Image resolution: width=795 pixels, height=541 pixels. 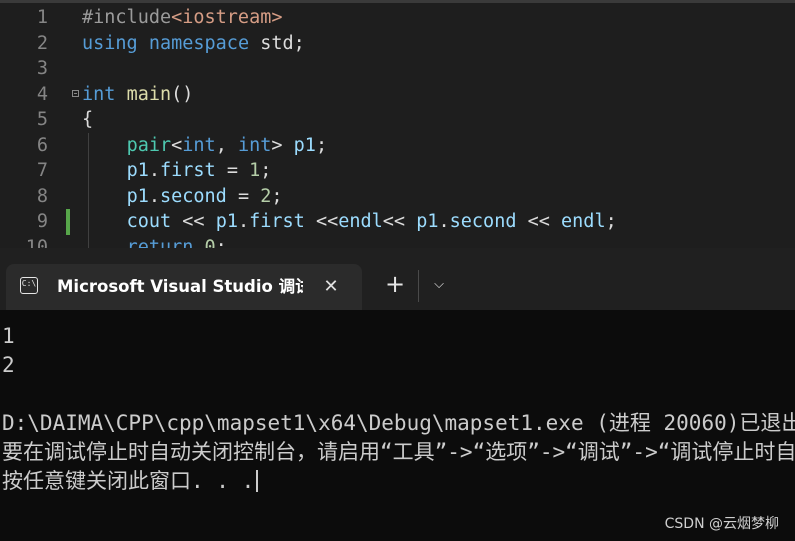 What do you see at coordinates (277, 43) in the screenshot?
I see `code-token: std;` at bounding box center [277, 43].